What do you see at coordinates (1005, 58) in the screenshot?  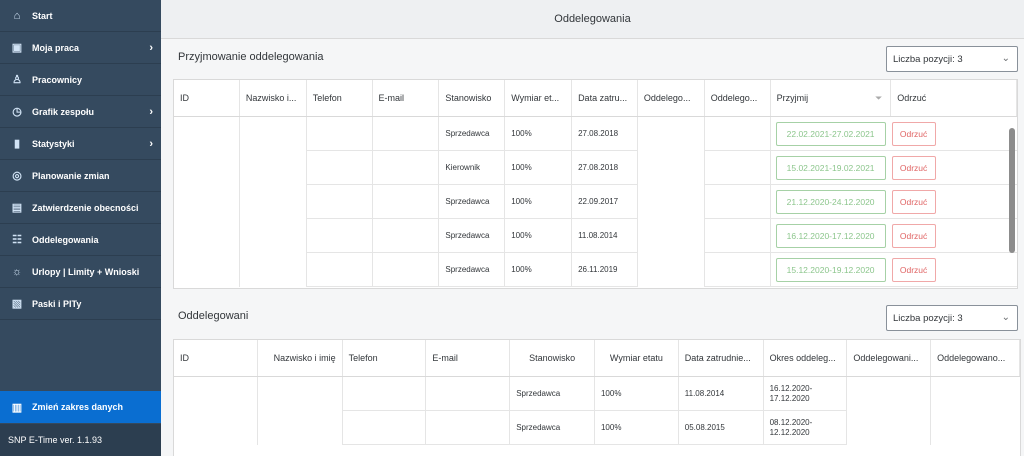 I see `chevron-down-icon: ⌄` at bounding box center [1005, 58].